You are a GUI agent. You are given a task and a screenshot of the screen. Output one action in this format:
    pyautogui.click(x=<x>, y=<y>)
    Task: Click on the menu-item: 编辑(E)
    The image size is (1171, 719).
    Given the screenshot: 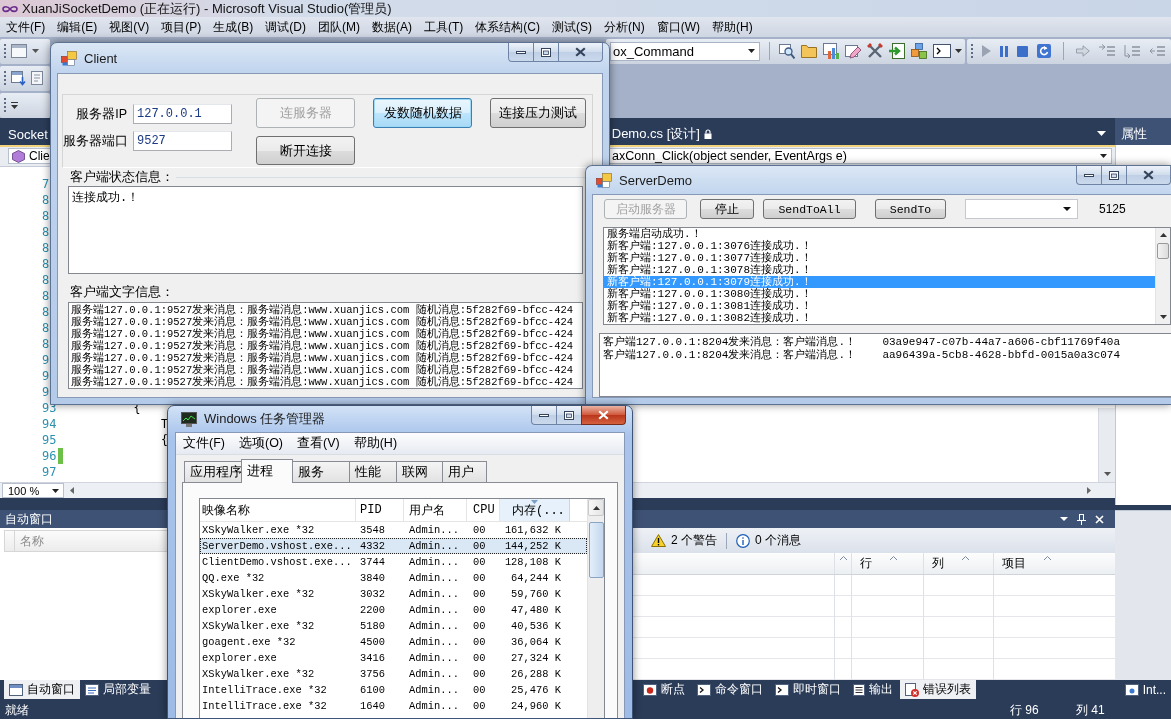 What is the action you would take?
    pyautogui.click(x=77, y=27)
    